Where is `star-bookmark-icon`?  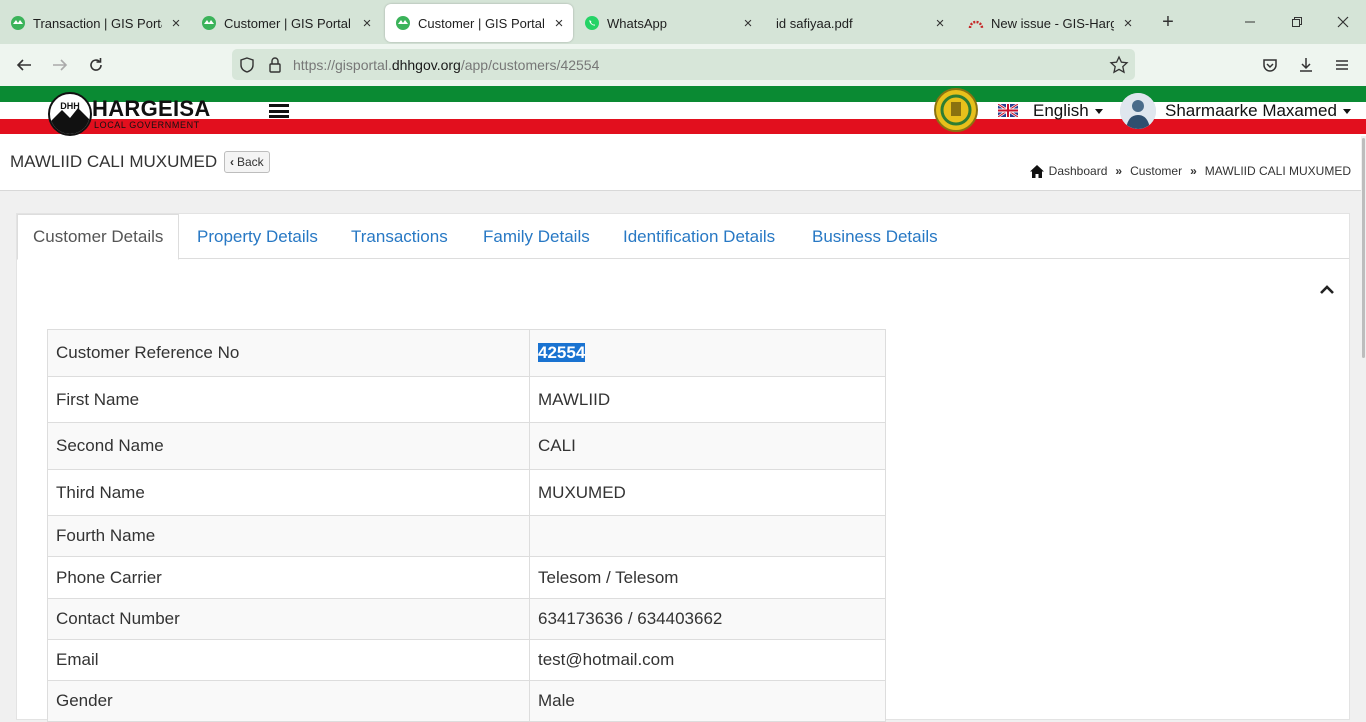
star-bookmark-icon is located at coordinates (1119, 65).